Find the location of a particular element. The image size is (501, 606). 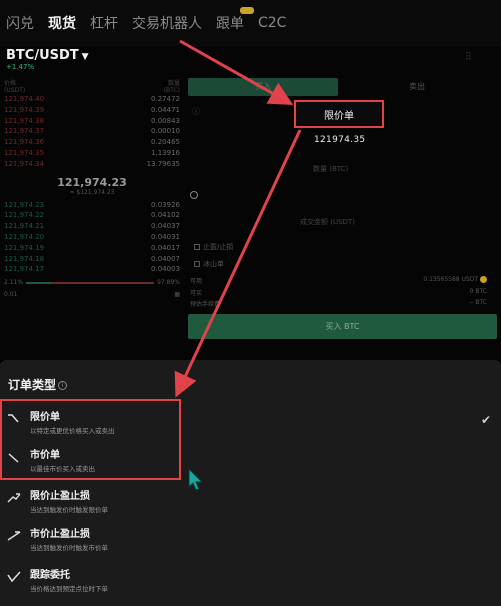

available-label: 可用 is located at coordinates (196, 281).